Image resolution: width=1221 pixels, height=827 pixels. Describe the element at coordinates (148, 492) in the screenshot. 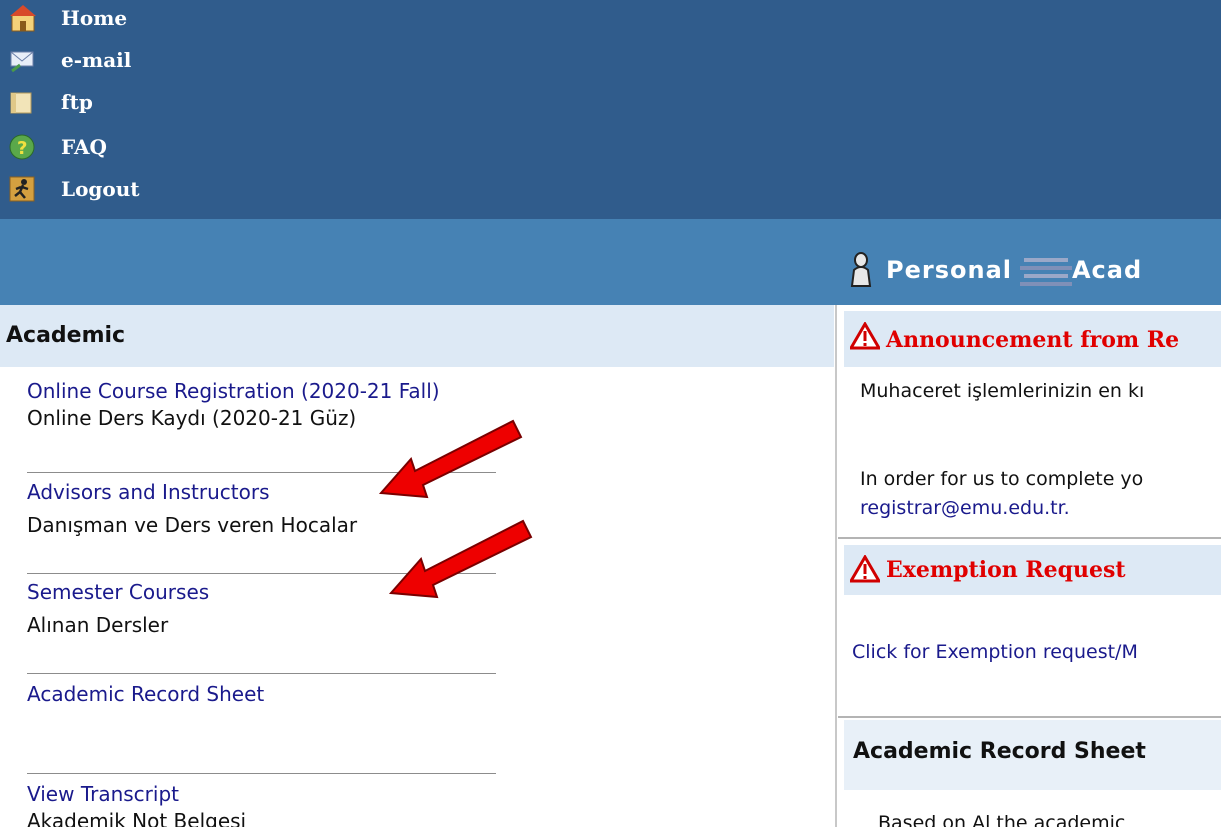

I see `link-advisors-instructors: Advisors and Instructors` at that location.